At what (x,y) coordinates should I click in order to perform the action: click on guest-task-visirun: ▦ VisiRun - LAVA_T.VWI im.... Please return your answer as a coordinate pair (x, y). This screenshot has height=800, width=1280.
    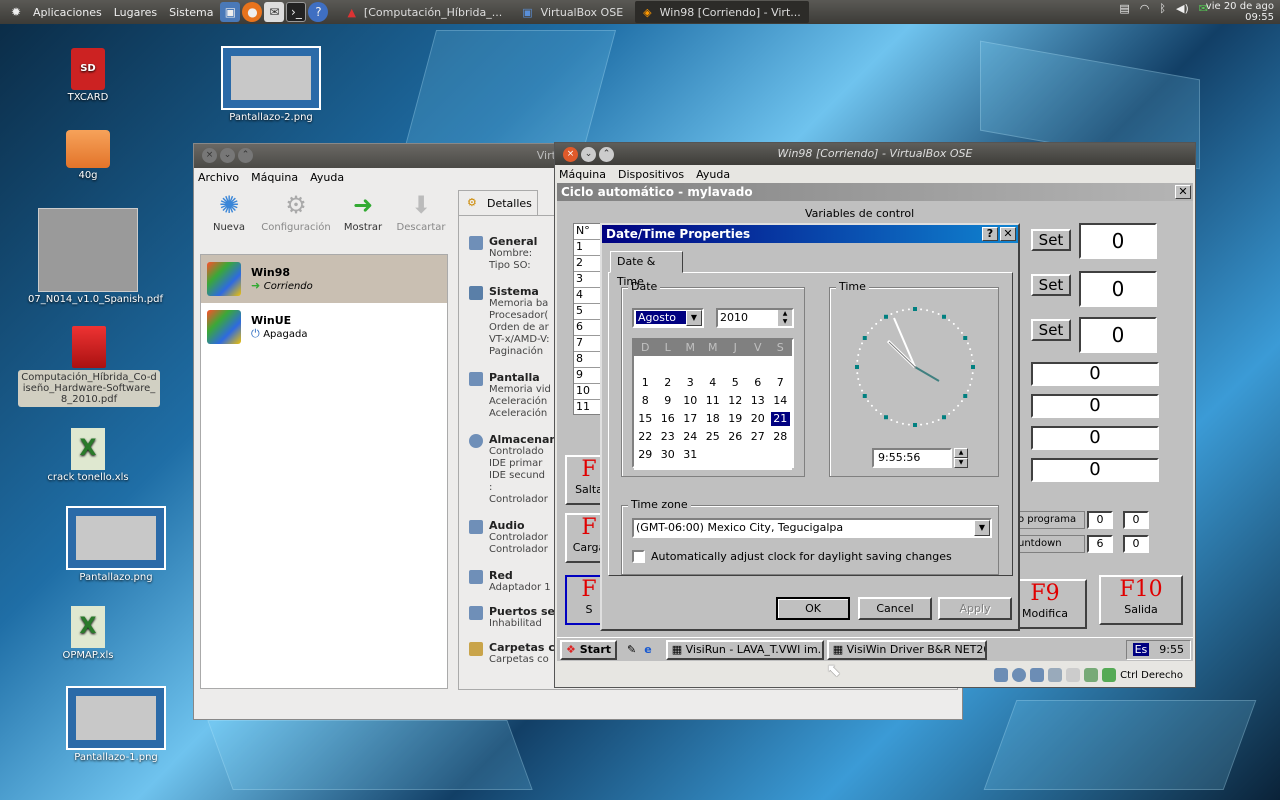
    Looking at the image, I should click on (744, 649).